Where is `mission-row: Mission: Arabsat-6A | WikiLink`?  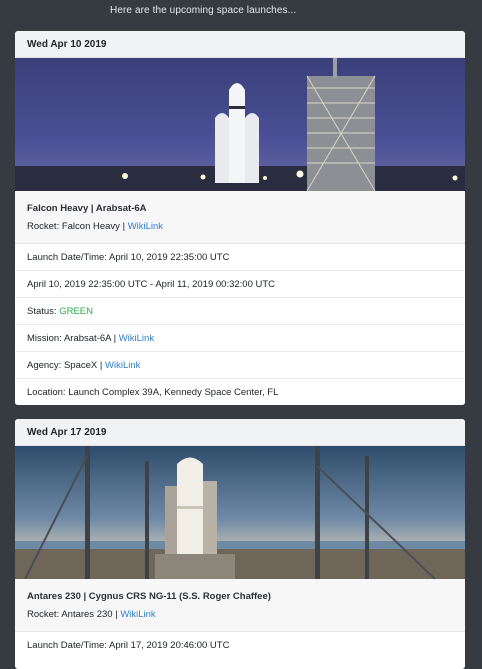 mission-row: Mission: Arabsat-6A | WikiLink is located at coordinates (240, 338).